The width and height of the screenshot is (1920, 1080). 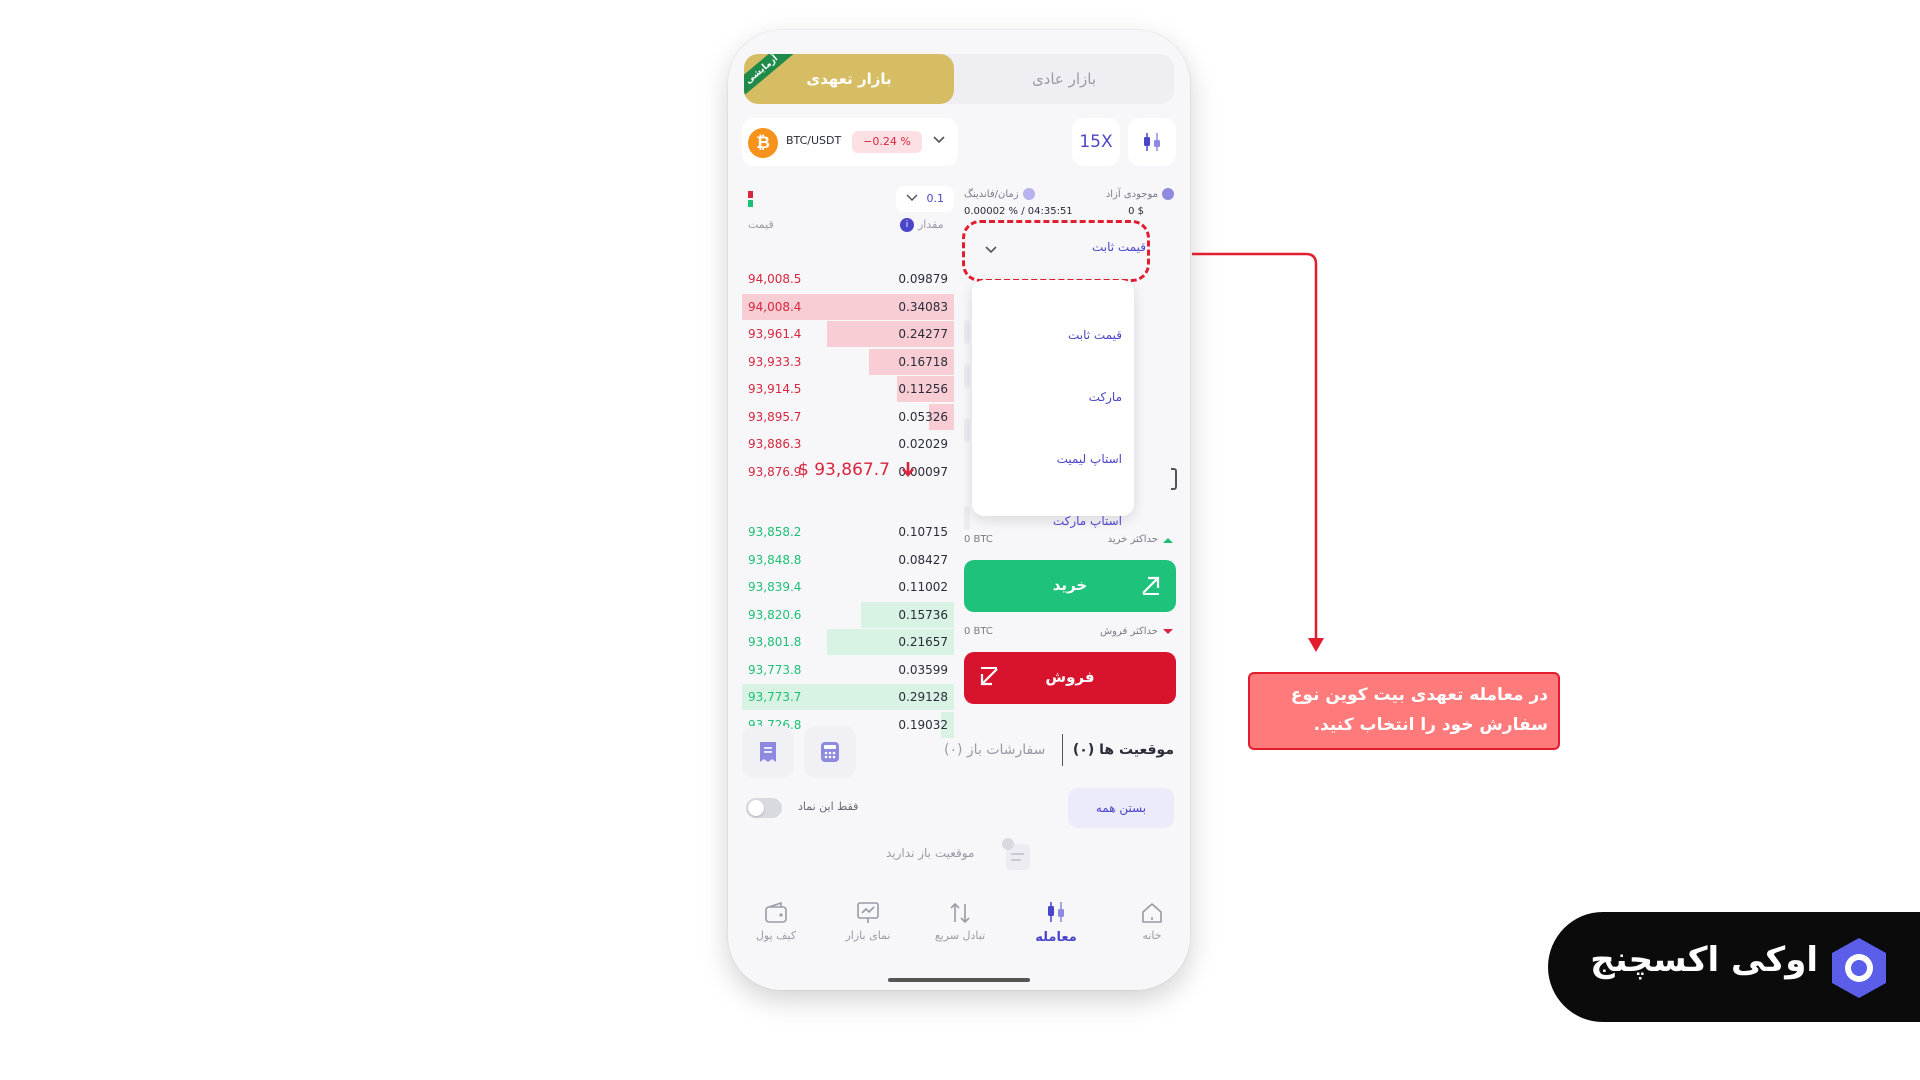 What do you see at coordinates (1419, 695) in the screenshot?
I see `annotation-line-1: در معامله تعهدی بیت کوین نوع` at bounding box center [1419, 695].